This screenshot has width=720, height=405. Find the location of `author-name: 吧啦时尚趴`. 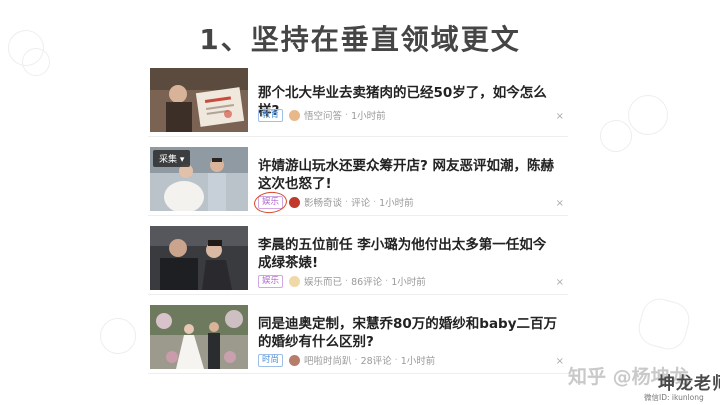

author-name: 吧啦时尚趴 is located at coordinates (328, 360).